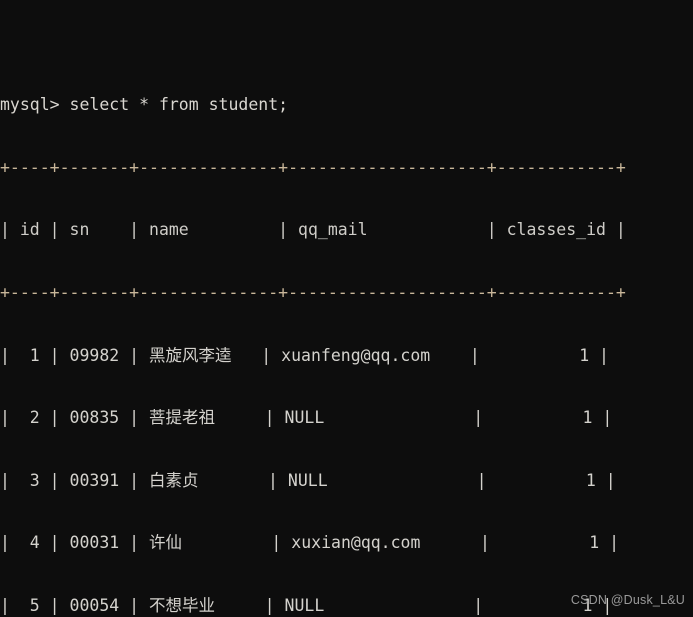 The image size is (693, 617). What do you see at coordinates (310, 543) in the screenshot?
I see `table-row: | 4 | 00031 | 许仙 | xuxian@qq.com | 1 |` at bounding box center [310, 543].